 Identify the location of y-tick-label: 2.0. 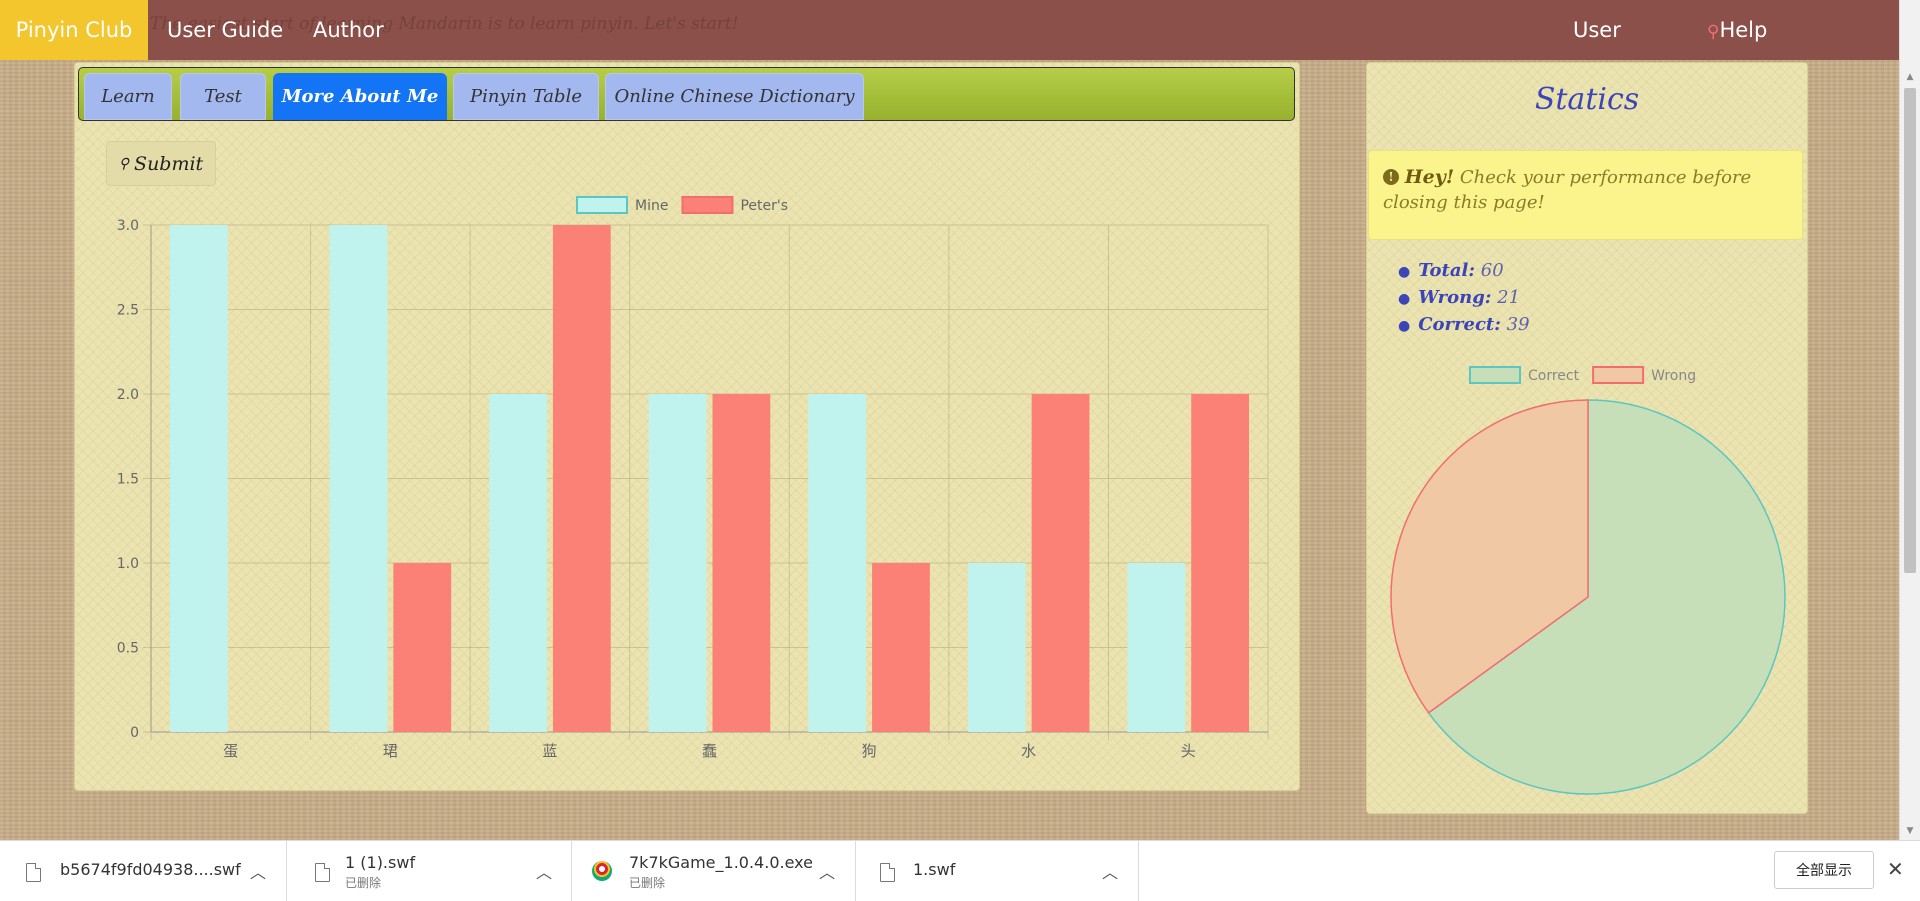
(128, 395).